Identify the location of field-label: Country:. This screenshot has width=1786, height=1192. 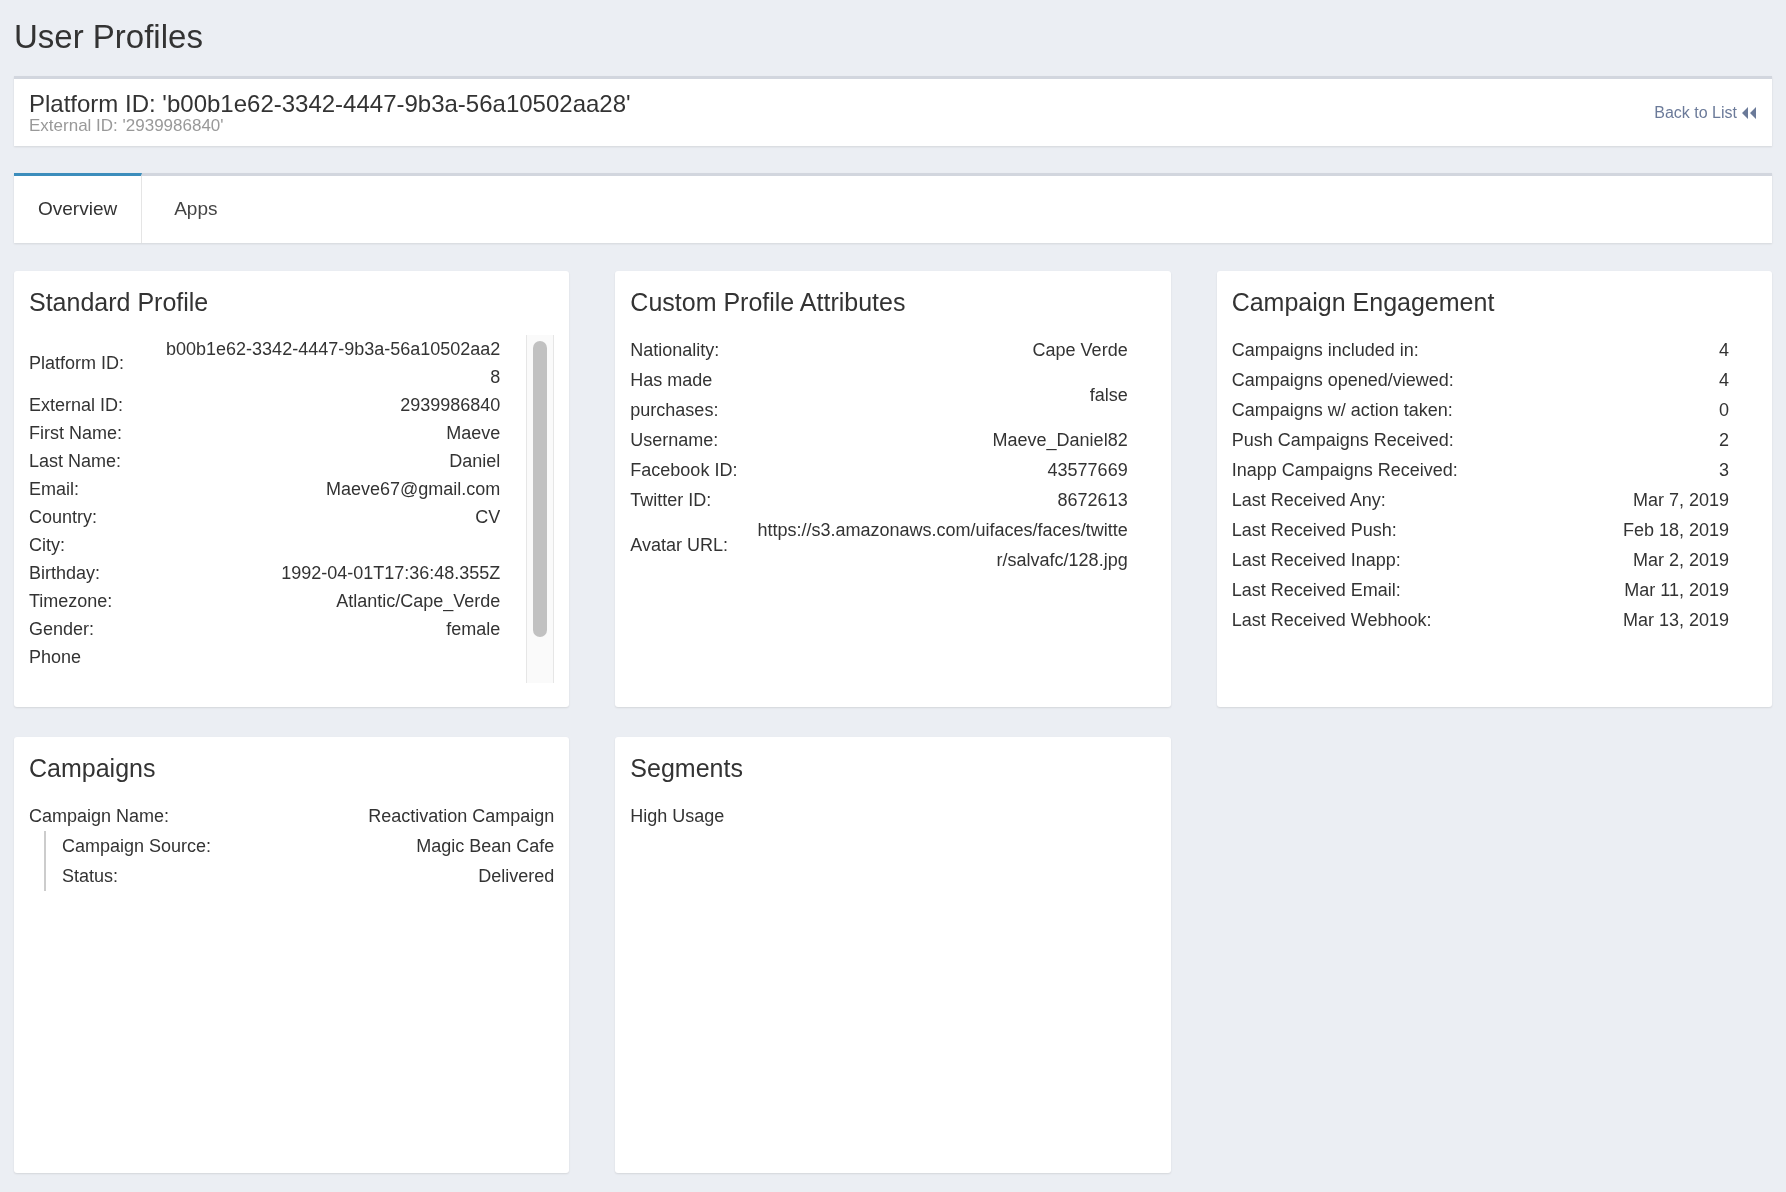
(64, 517).